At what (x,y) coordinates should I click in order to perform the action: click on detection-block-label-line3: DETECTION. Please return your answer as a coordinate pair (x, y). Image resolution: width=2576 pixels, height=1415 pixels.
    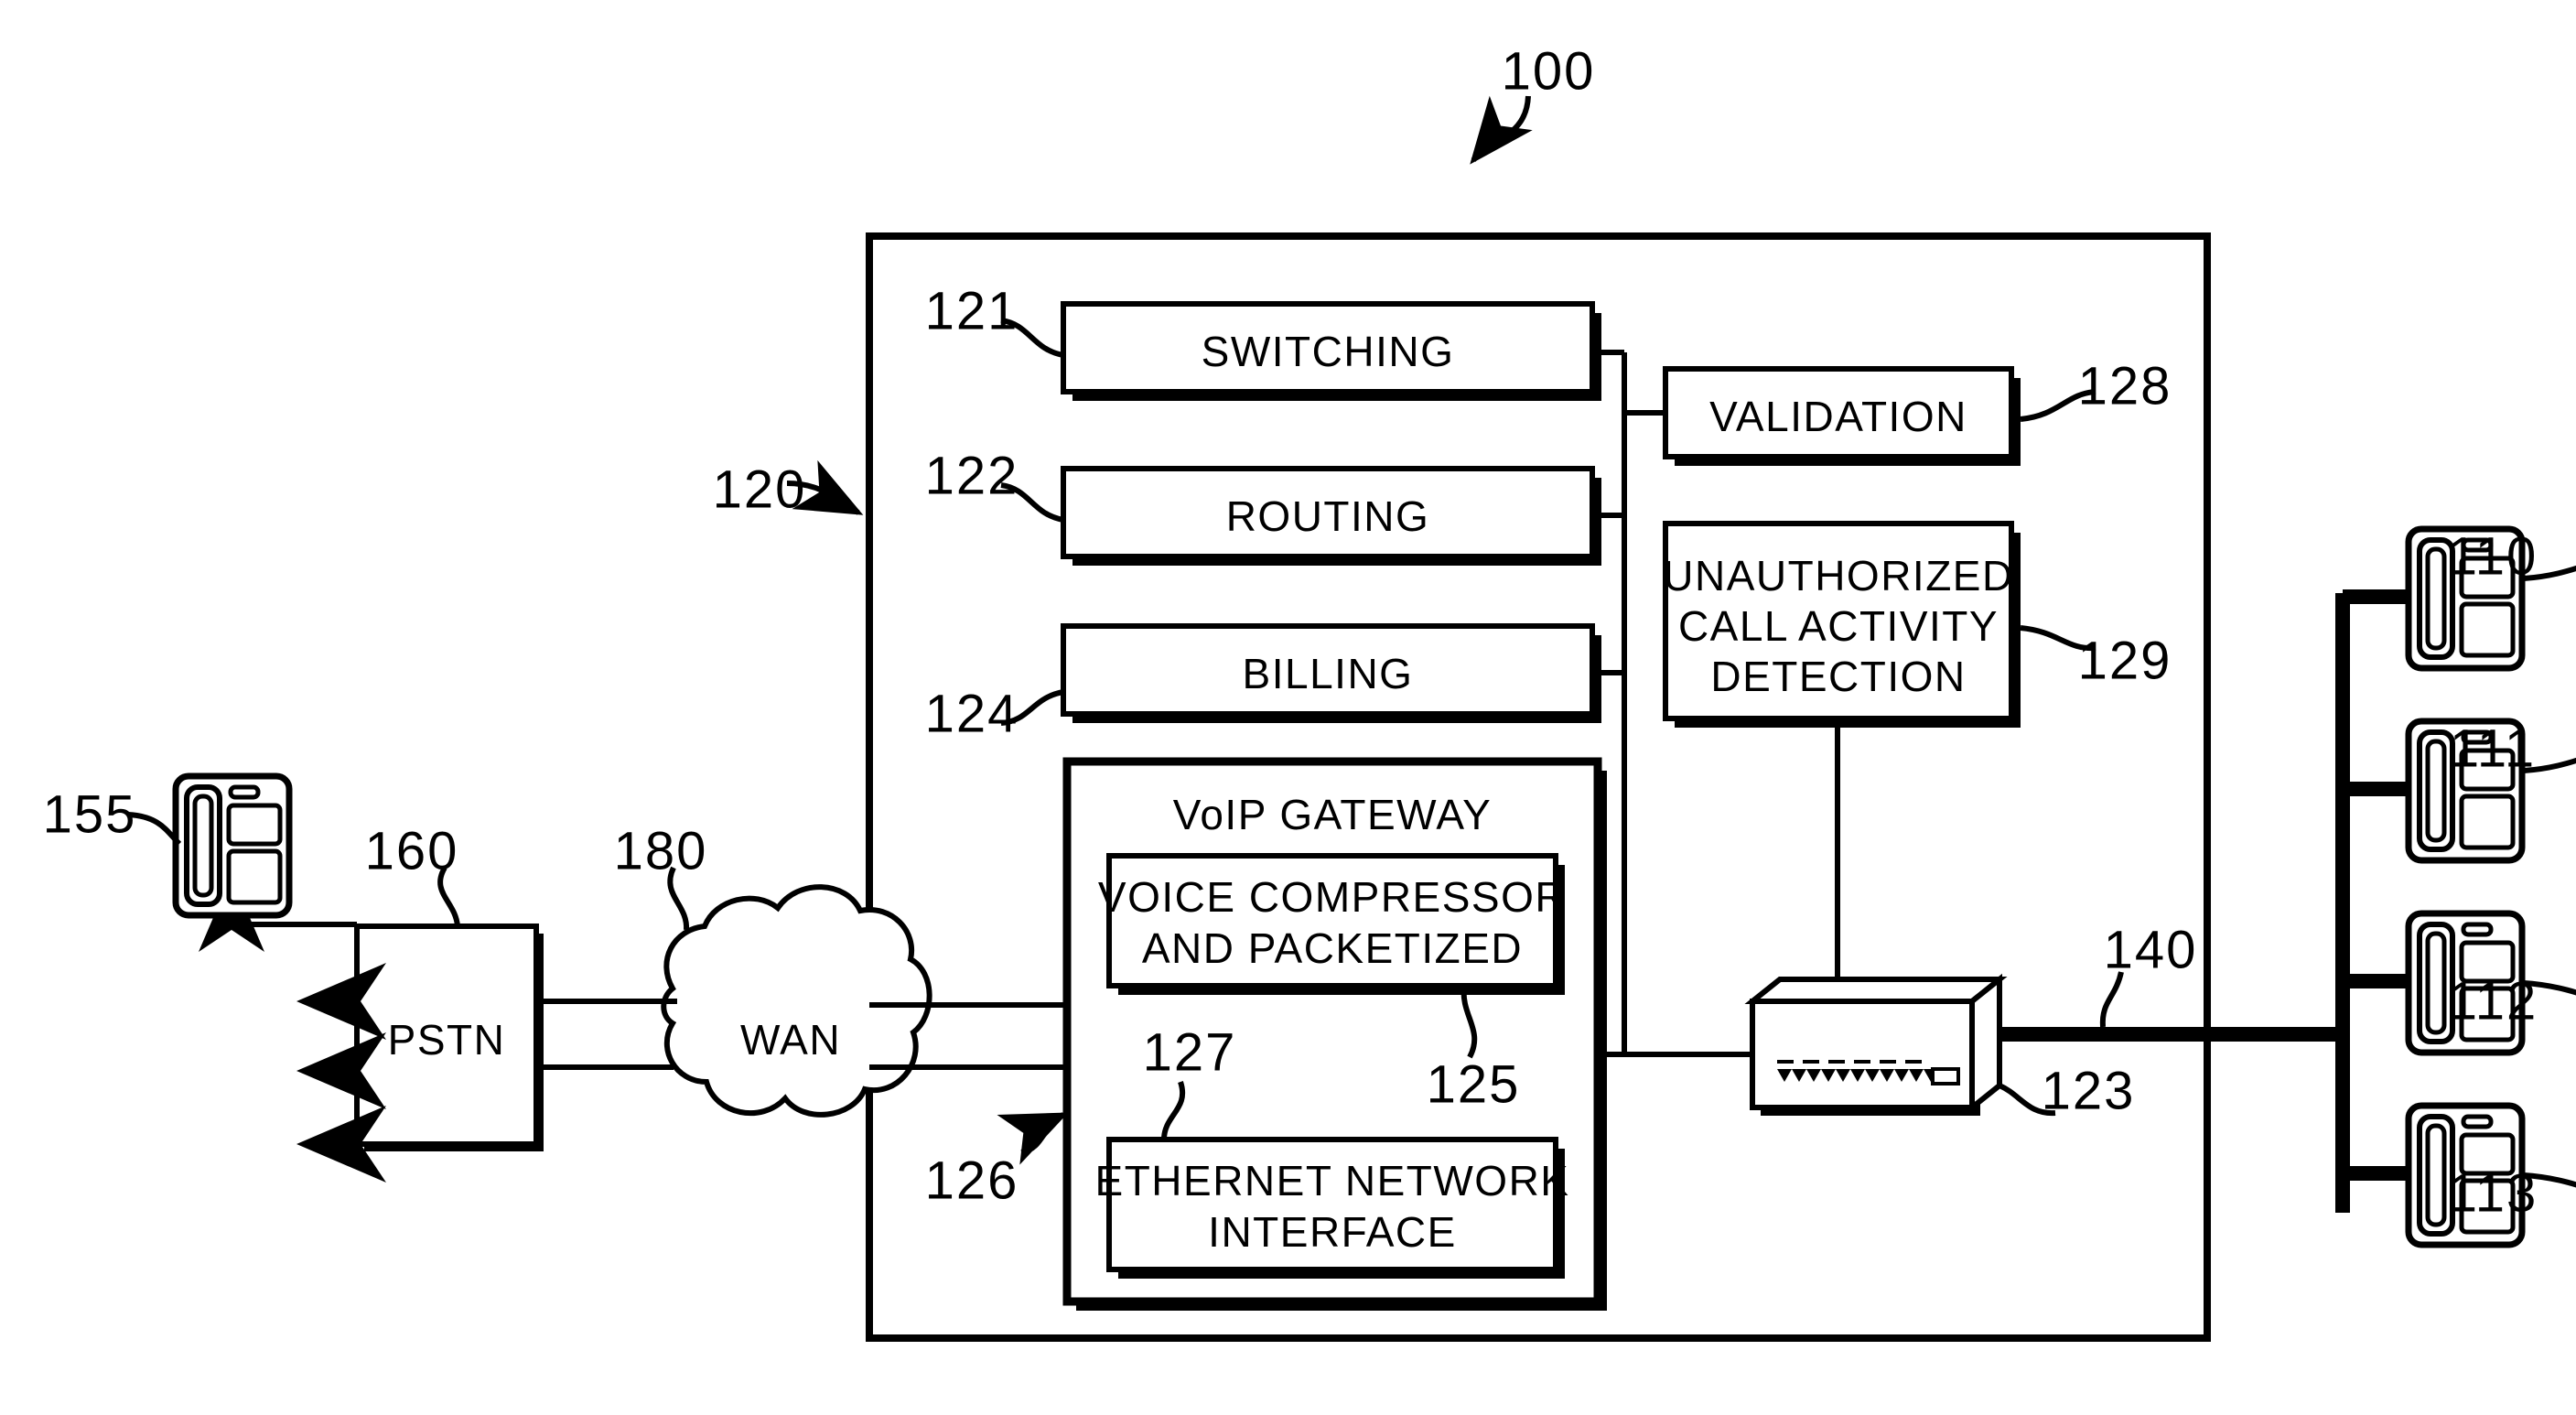
    Looking at the image, I should click on (1838, 676).